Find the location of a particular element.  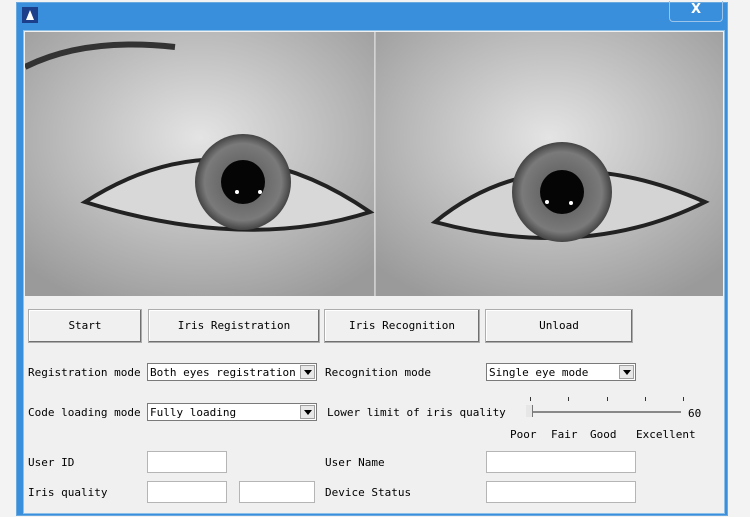

iris-recognition-button: Iris Recognition is located at coordinates (402, 326).